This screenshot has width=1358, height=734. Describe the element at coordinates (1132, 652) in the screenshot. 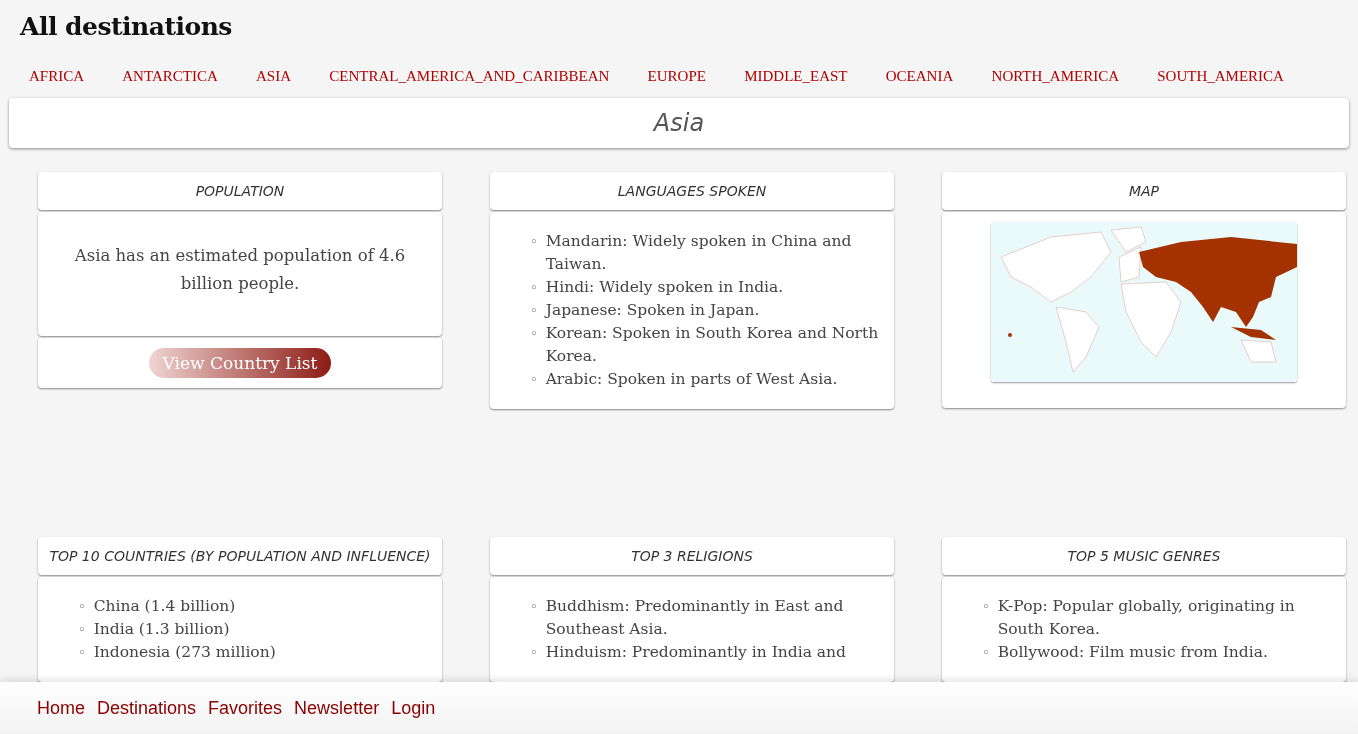

I see `list-item: Bollywood: Film music from India.` at that location.